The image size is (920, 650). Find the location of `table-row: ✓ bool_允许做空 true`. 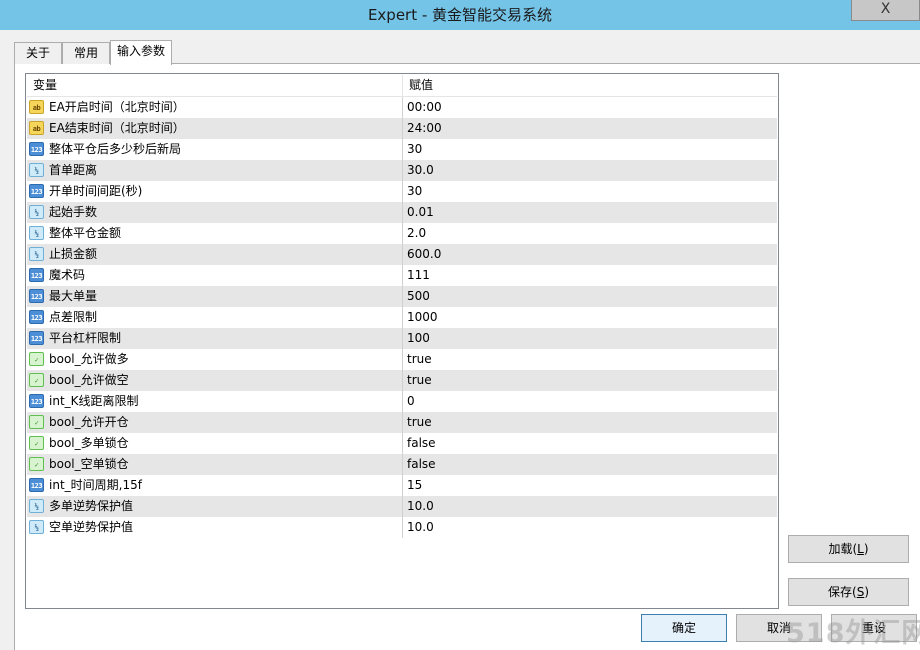

table-row: ✓ bool_允许做空 true is located at coordinates (402, 380).